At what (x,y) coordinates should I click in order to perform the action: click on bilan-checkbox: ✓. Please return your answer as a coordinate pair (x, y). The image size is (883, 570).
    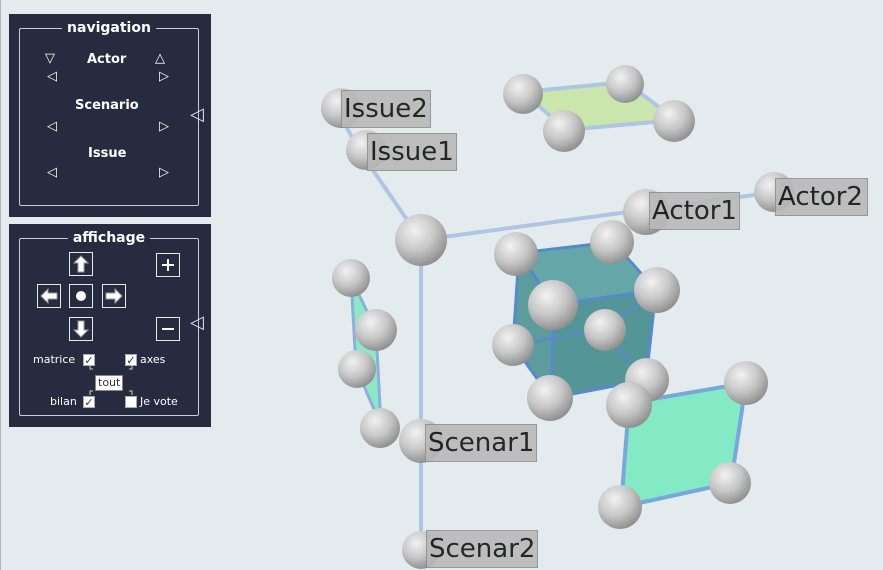
    Looking at the image, I should click on (89, 402).